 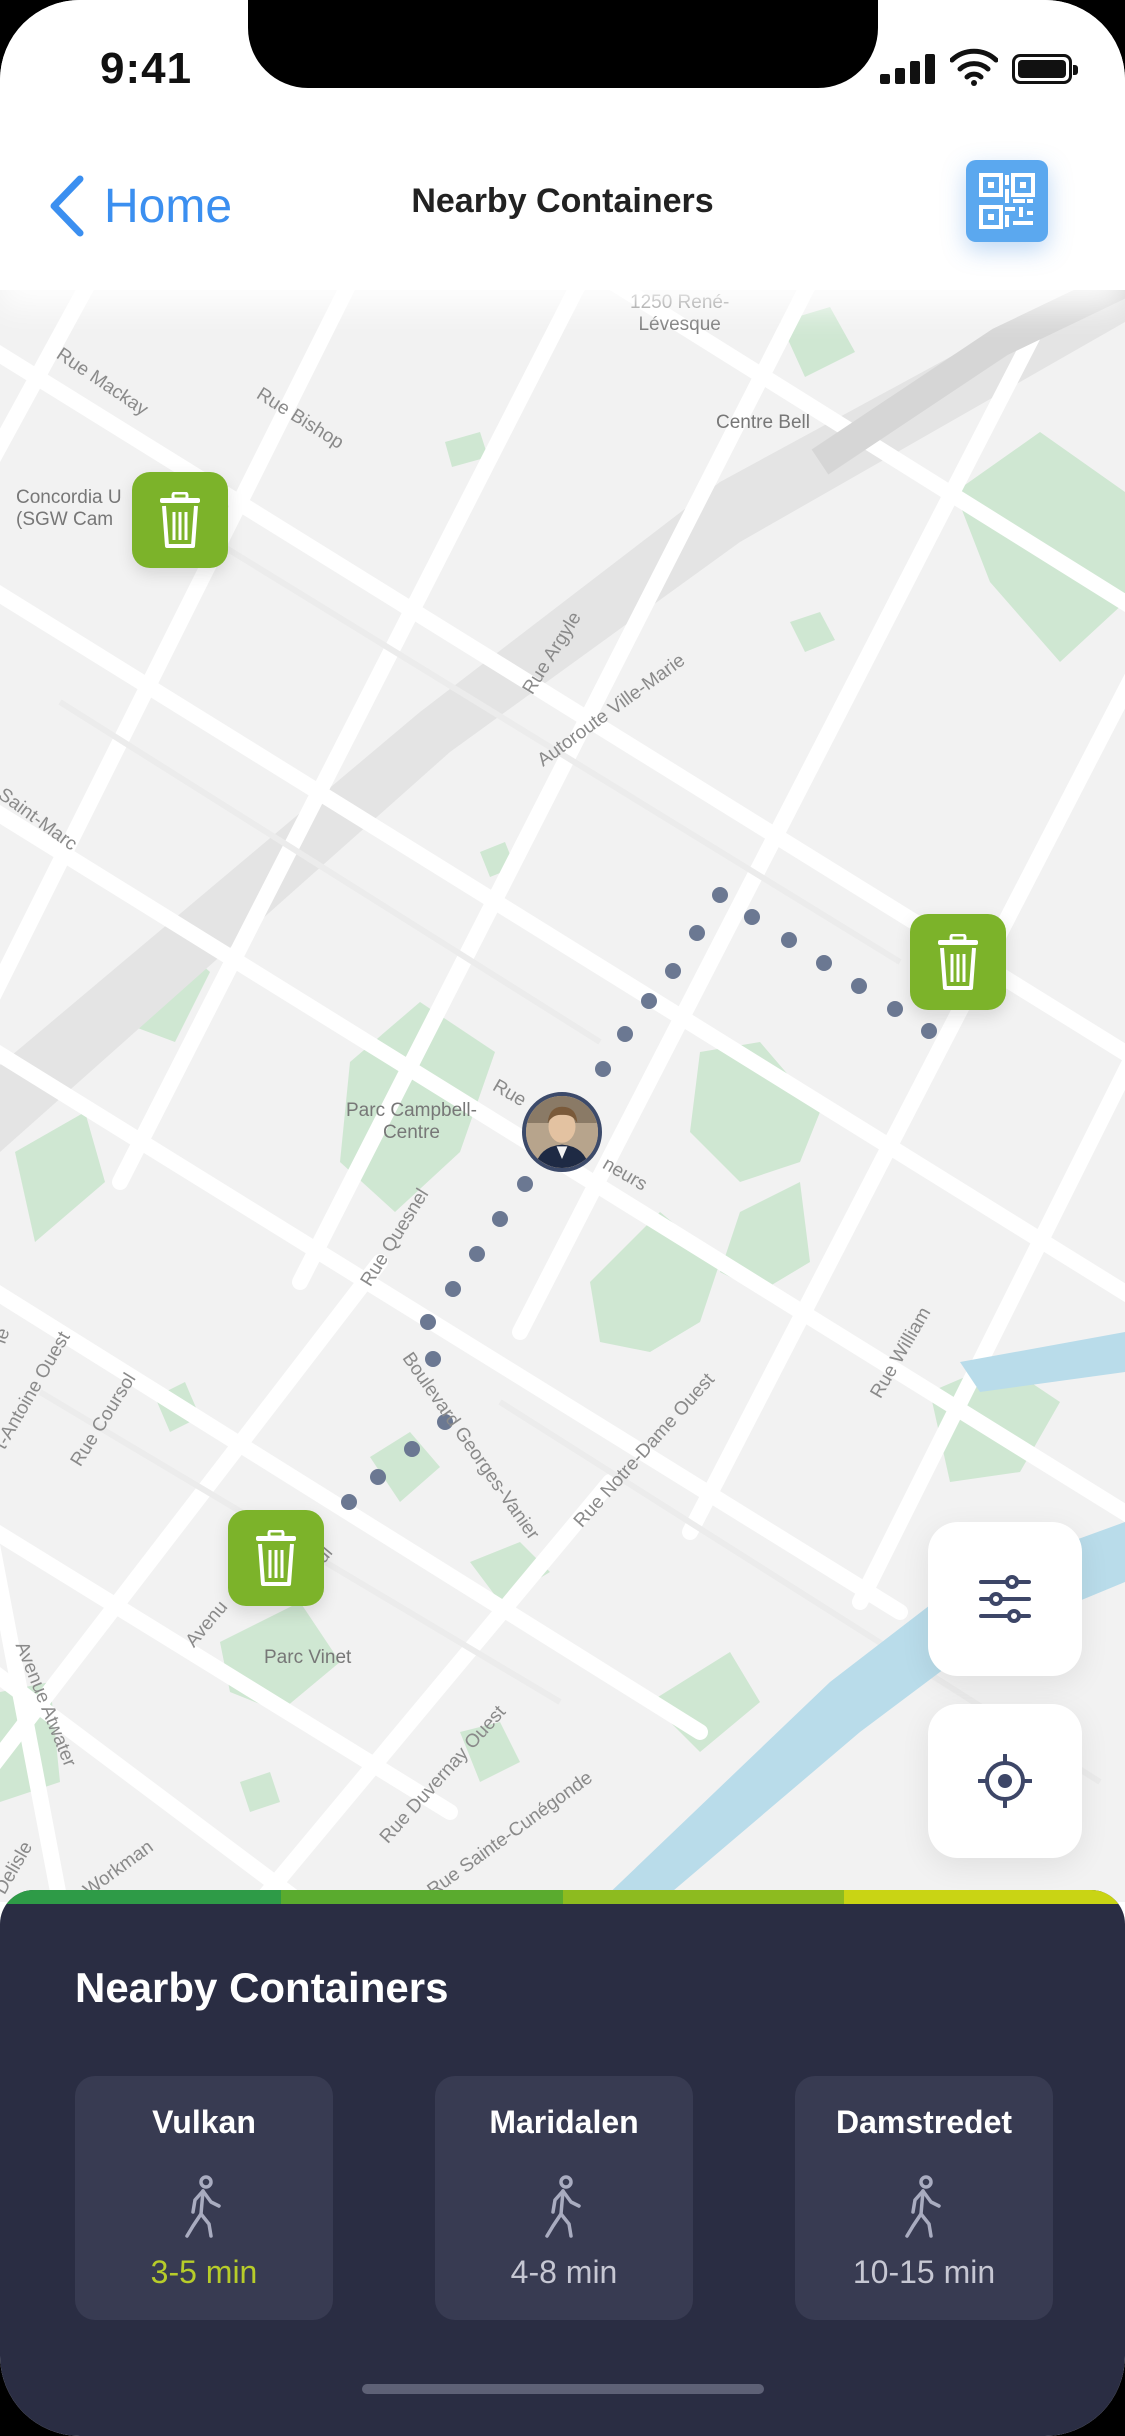 I want to click on status-bar: 9:41, so click(x=562, y=70).